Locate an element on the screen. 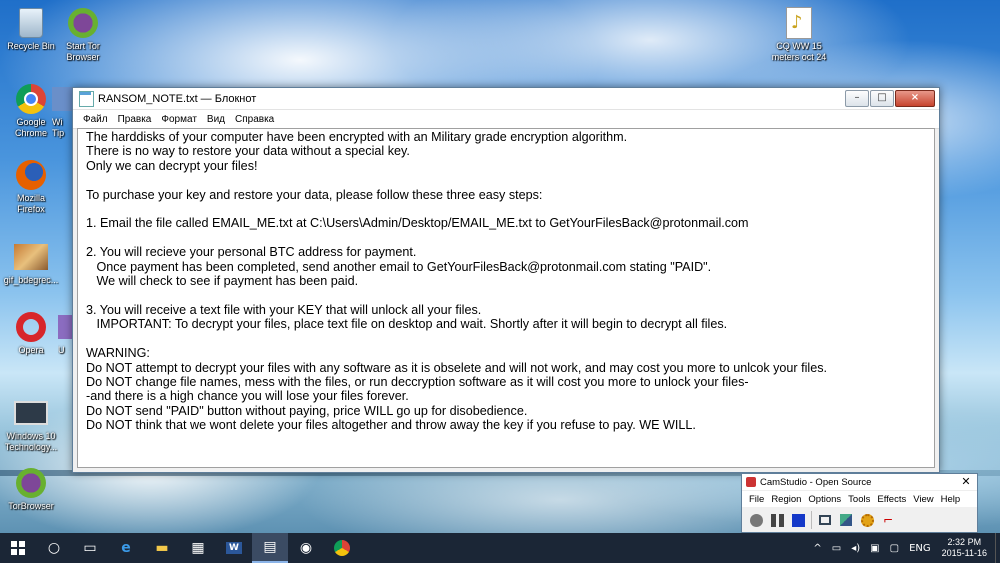 The height and width of the screenshot is (563, 1000). options-icon is located at coordinates (846, 520).